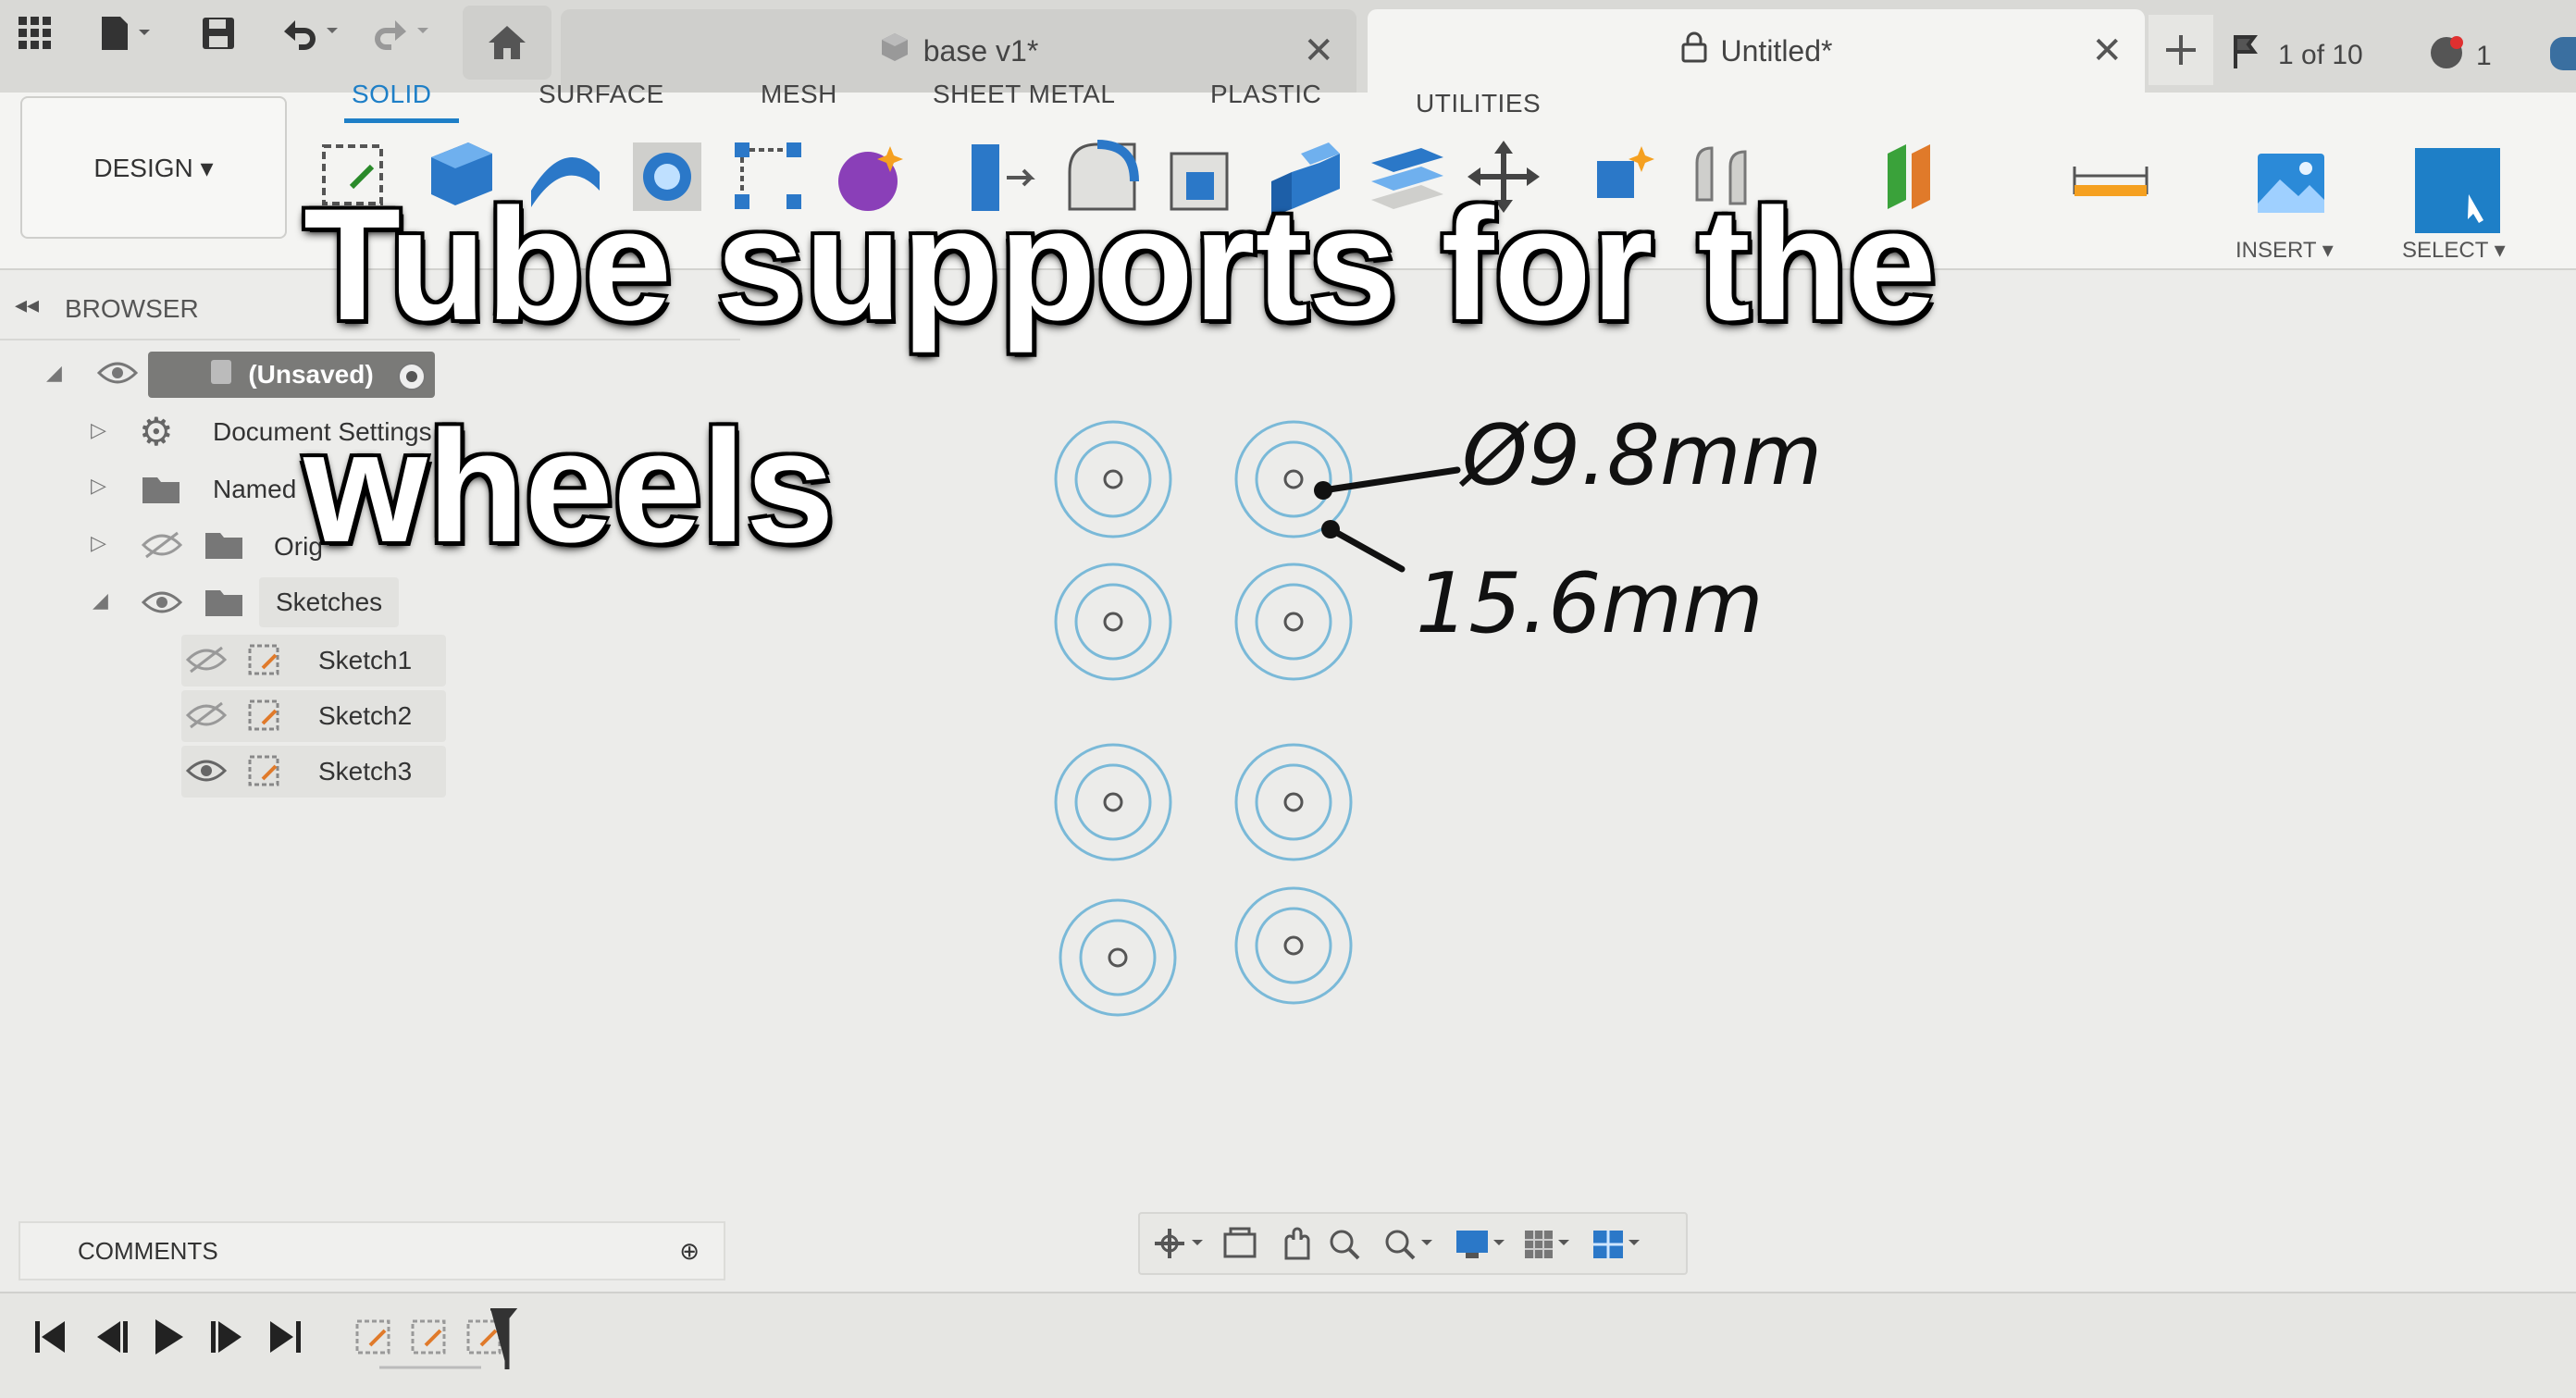  I want to click on tree-item-label: Sketches, so click(329, 602).